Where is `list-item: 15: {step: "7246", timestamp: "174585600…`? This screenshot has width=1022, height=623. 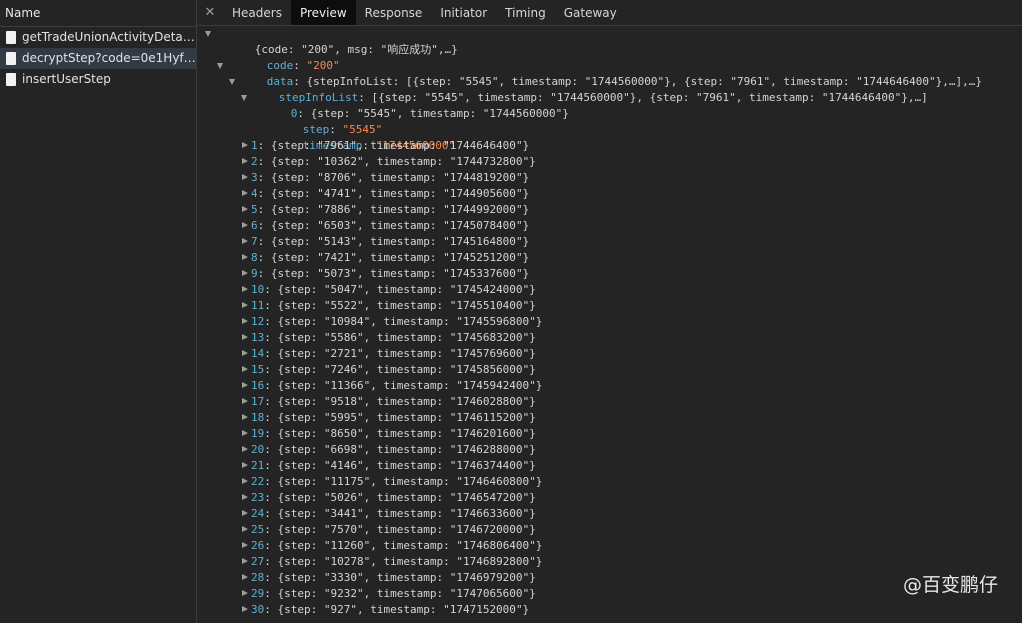 list-item: 15: {step: "7246", timestamp: "174585600… is located at coordinates (609, 370).